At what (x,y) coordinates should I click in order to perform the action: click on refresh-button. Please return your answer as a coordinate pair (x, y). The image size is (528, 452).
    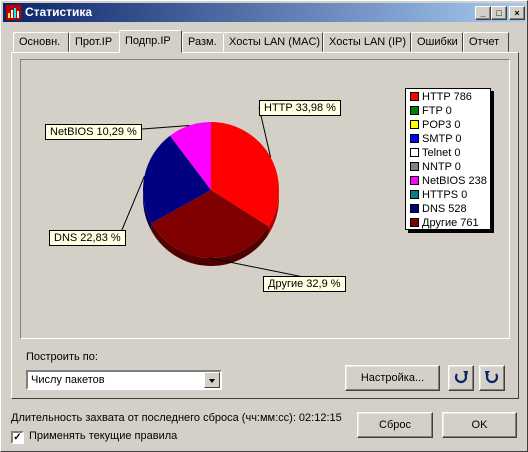
    Looking at the image, I should click on (461, 378).